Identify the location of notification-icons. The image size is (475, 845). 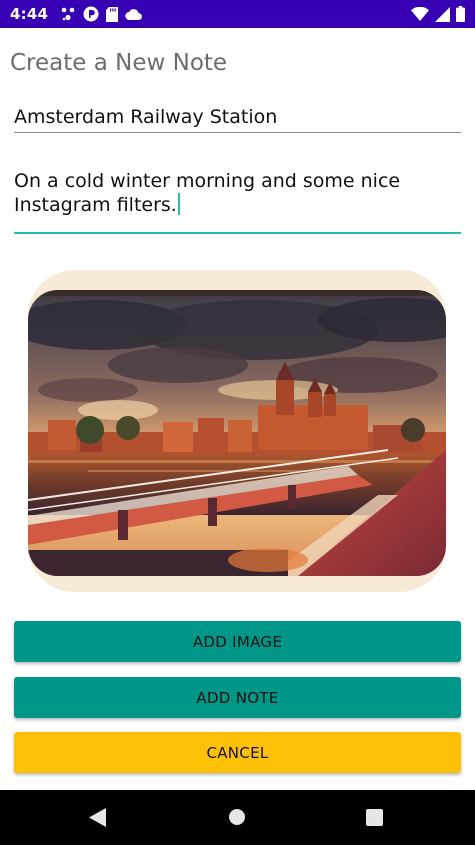
(101, 14).